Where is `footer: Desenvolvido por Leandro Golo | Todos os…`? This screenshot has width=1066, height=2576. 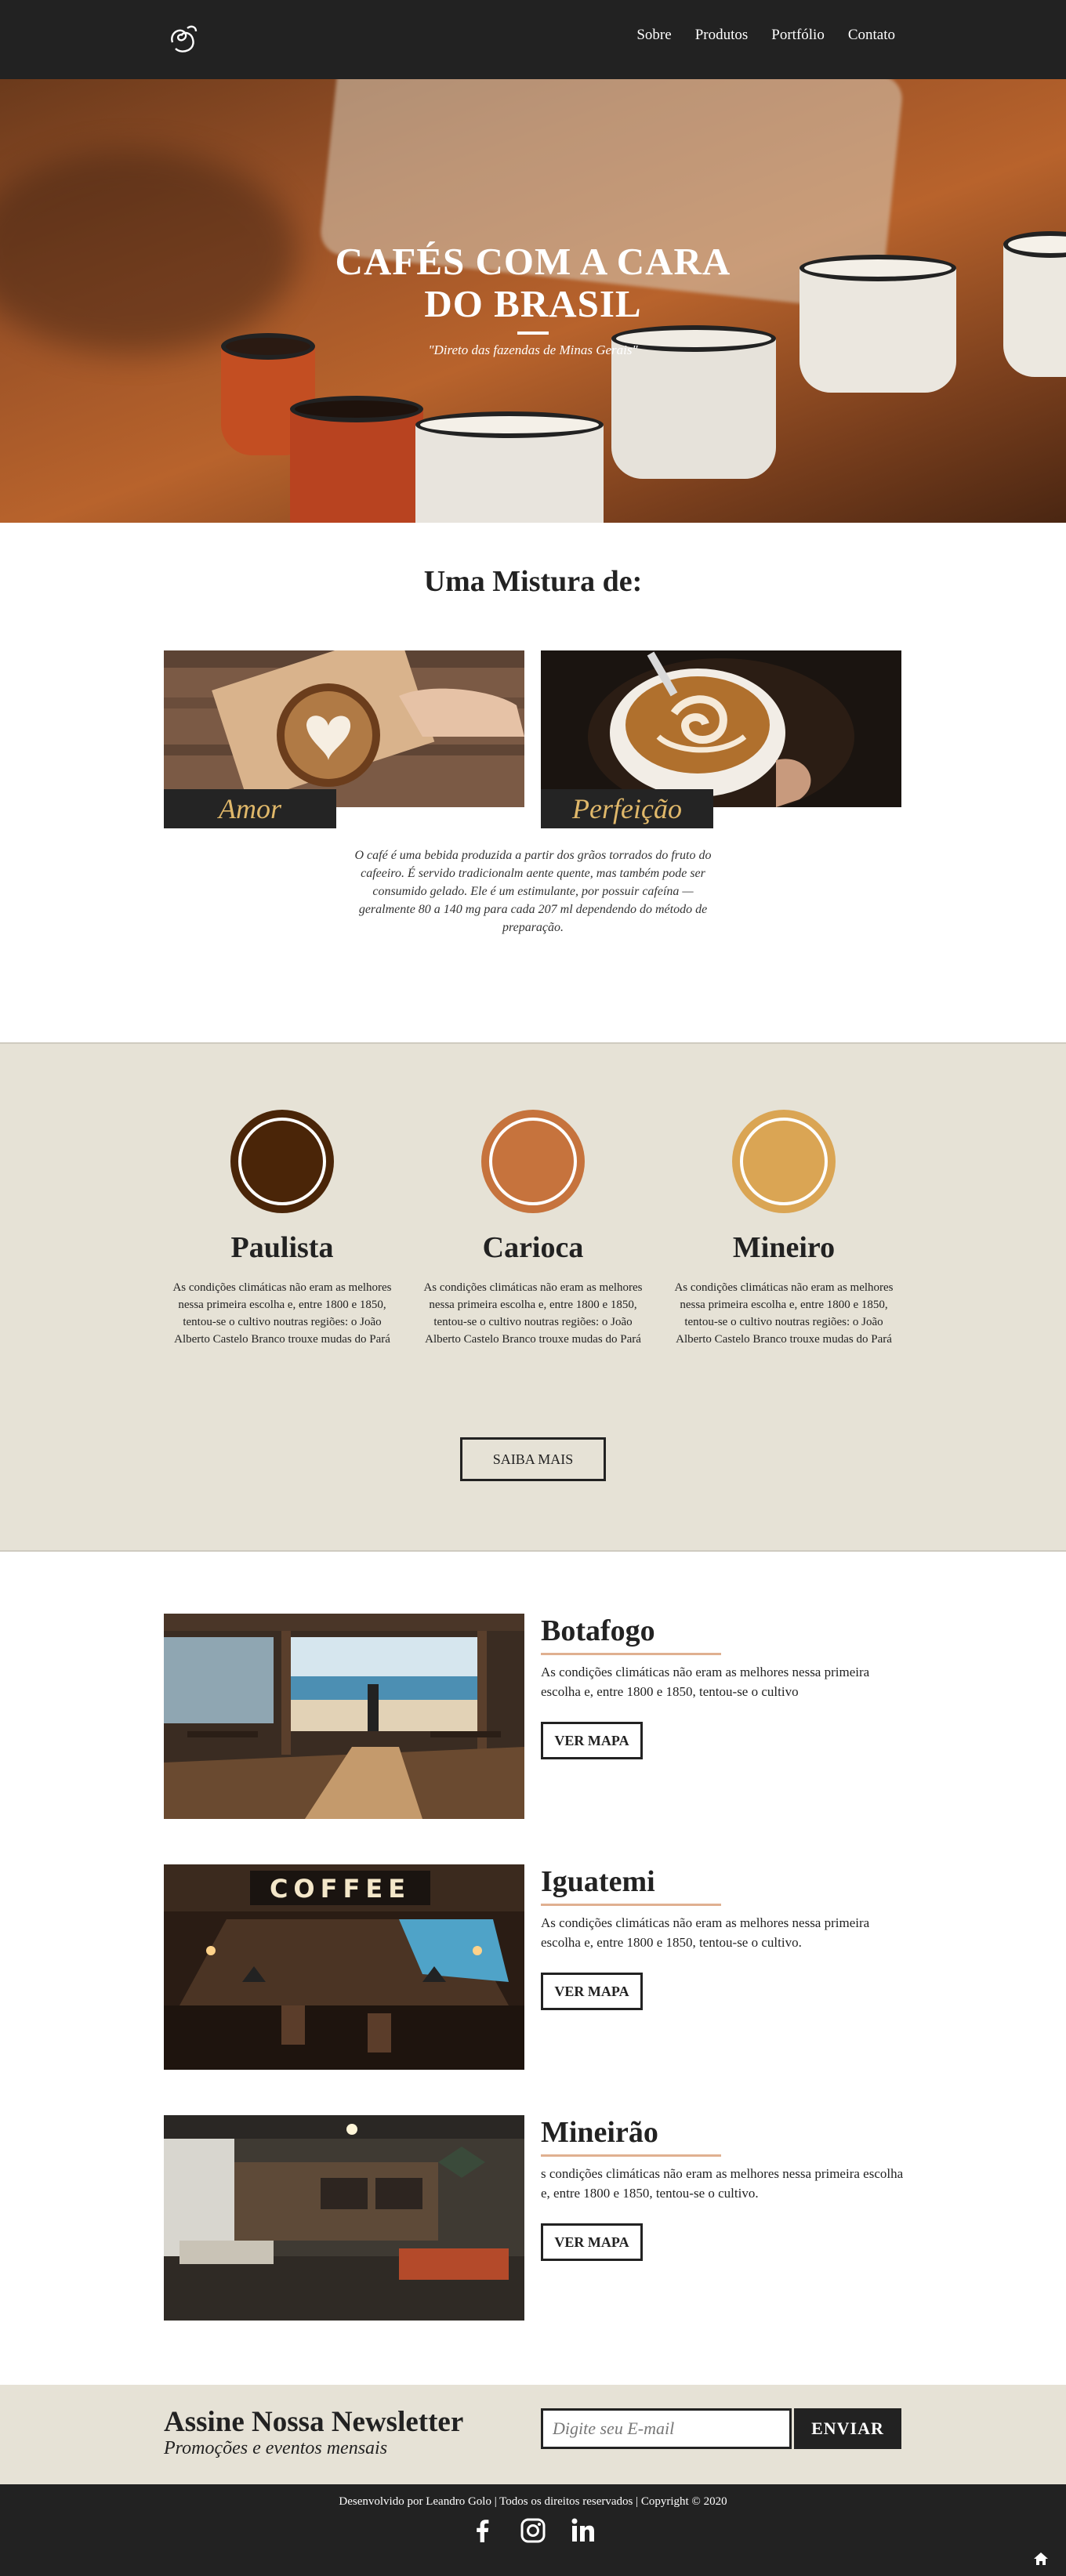
footer: Desenvolvido por Leandro Golo | Todos os… is located at coordinates (533, 2530).